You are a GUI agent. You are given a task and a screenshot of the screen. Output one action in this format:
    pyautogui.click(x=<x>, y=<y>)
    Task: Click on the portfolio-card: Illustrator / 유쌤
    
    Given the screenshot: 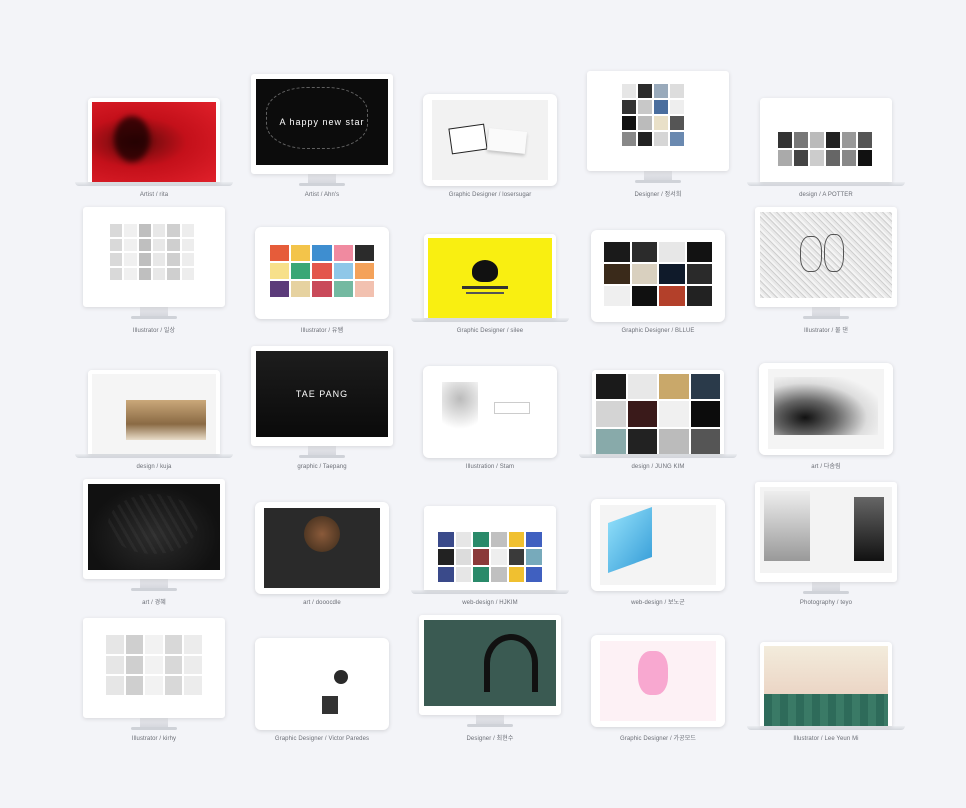 What is the action you would take?
    pyautogui.click(x=322, y=270)
    